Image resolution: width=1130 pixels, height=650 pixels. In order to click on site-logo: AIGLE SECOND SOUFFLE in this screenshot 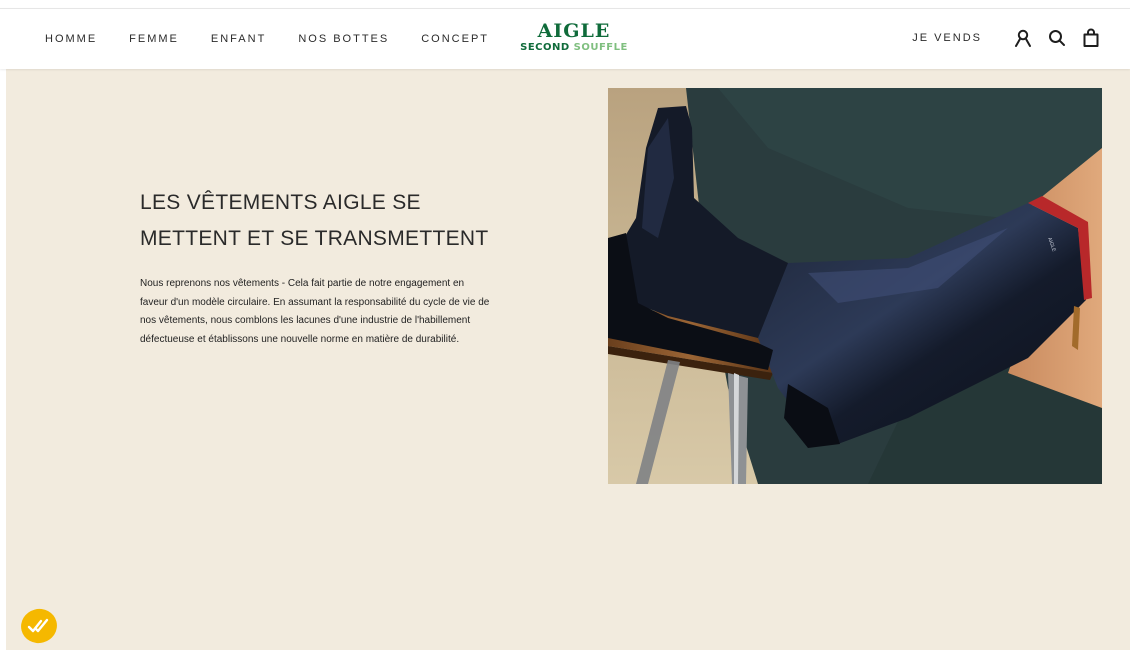, I will do `click(574, 38)`.